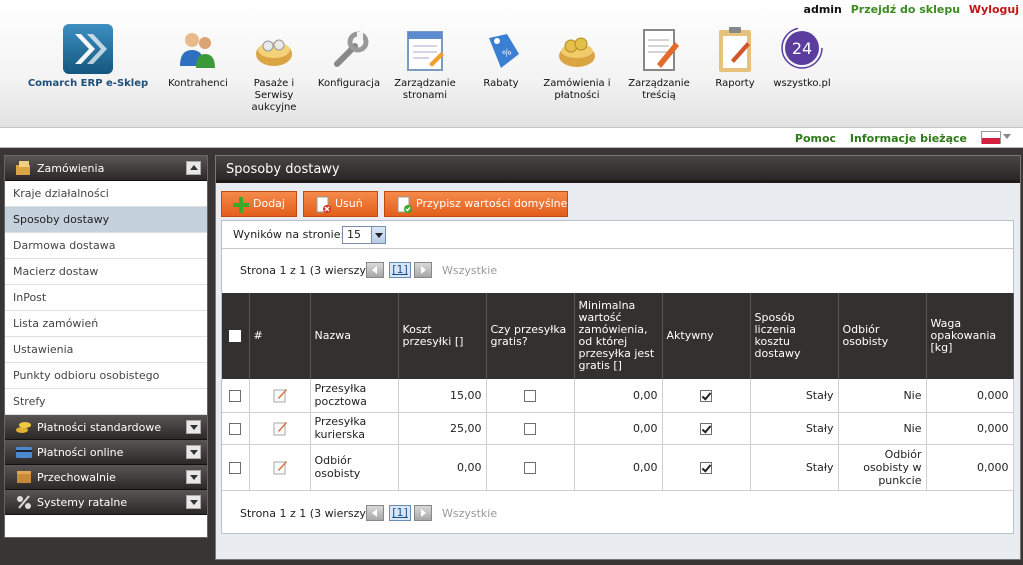  I want to click on nav-contractors: Kontrahenci, so click(198, 57).